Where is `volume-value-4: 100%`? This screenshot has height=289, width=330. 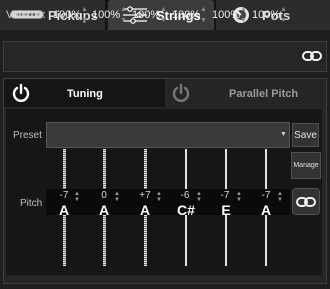
volume-value-4: 100% is located at coordinates (186, 15).